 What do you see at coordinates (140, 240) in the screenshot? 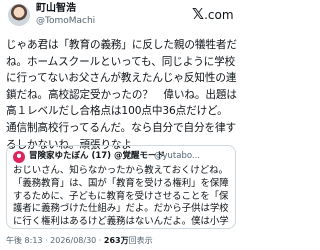
I see `view-label: 回表示` at bounding box center [140, 240].